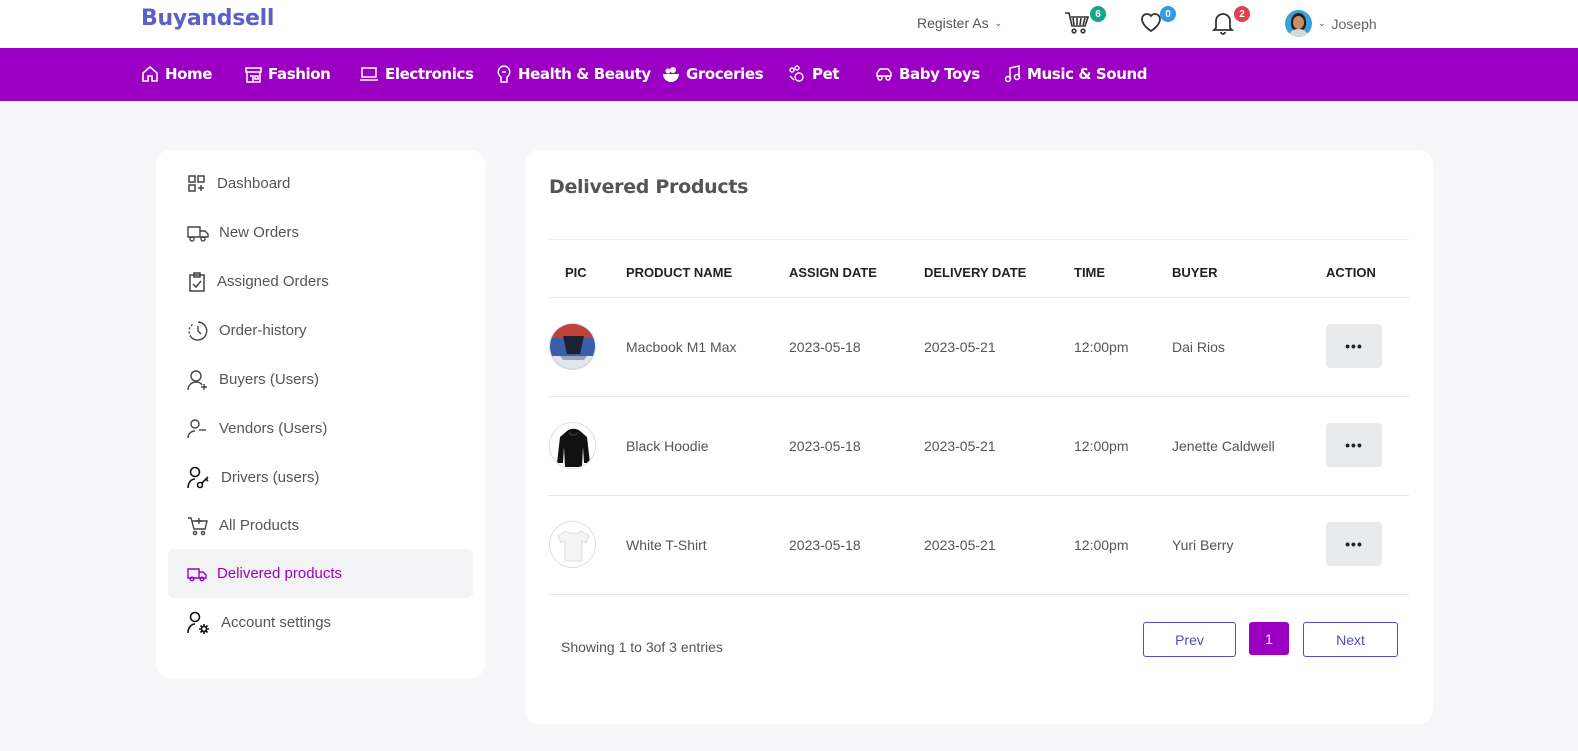  Describe the element at coordinates (1231, 22) in the screenshot. I see `notifications-button: 2` at that location.